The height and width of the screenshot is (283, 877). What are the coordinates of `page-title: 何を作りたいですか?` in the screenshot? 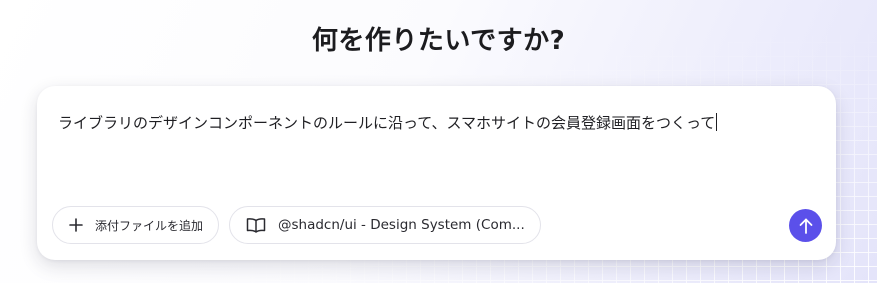 It's located at (438, 41).